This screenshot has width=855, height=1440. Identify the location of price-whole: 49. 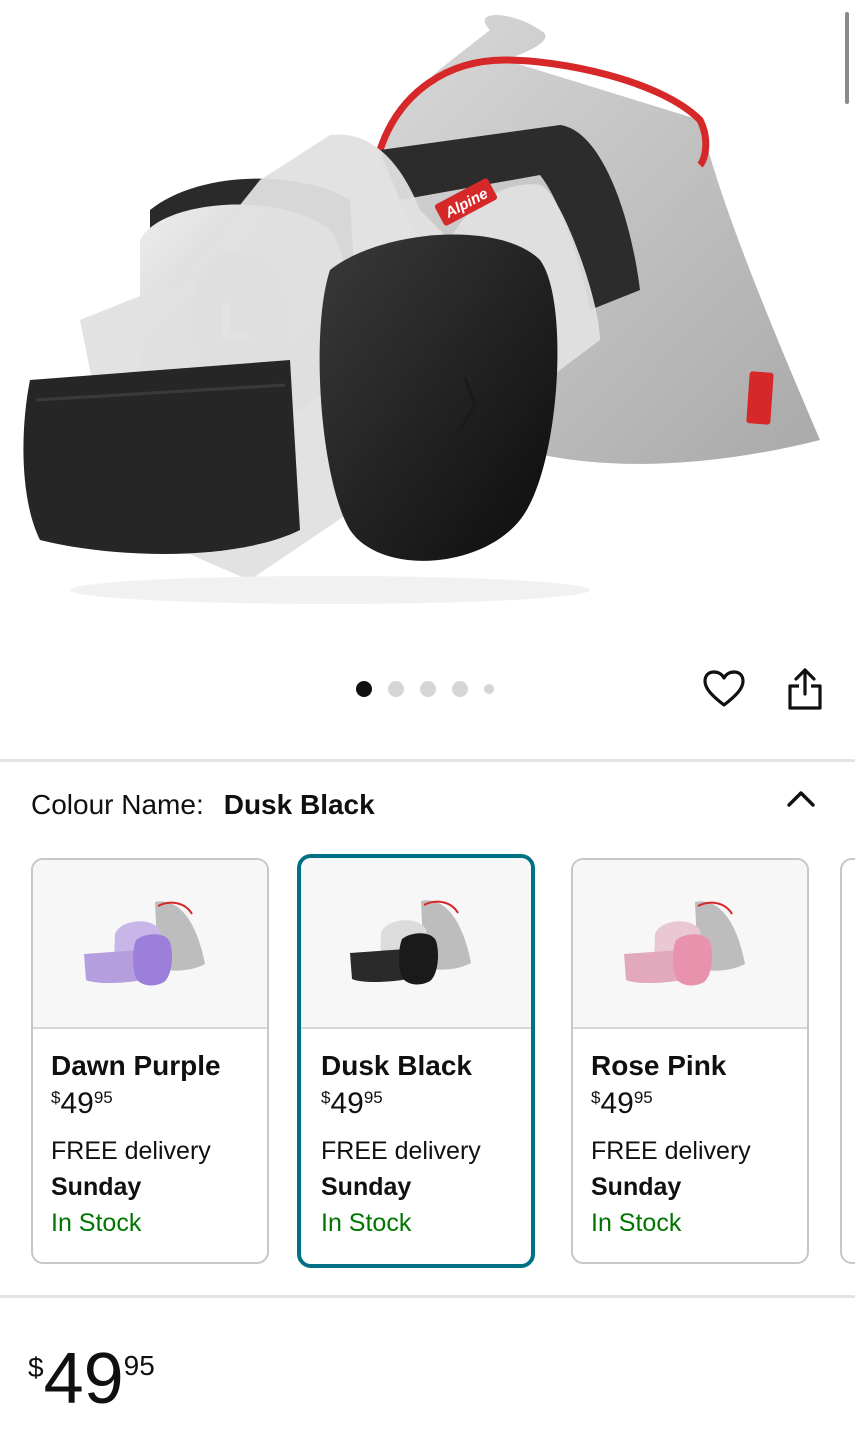
(83, 1379).